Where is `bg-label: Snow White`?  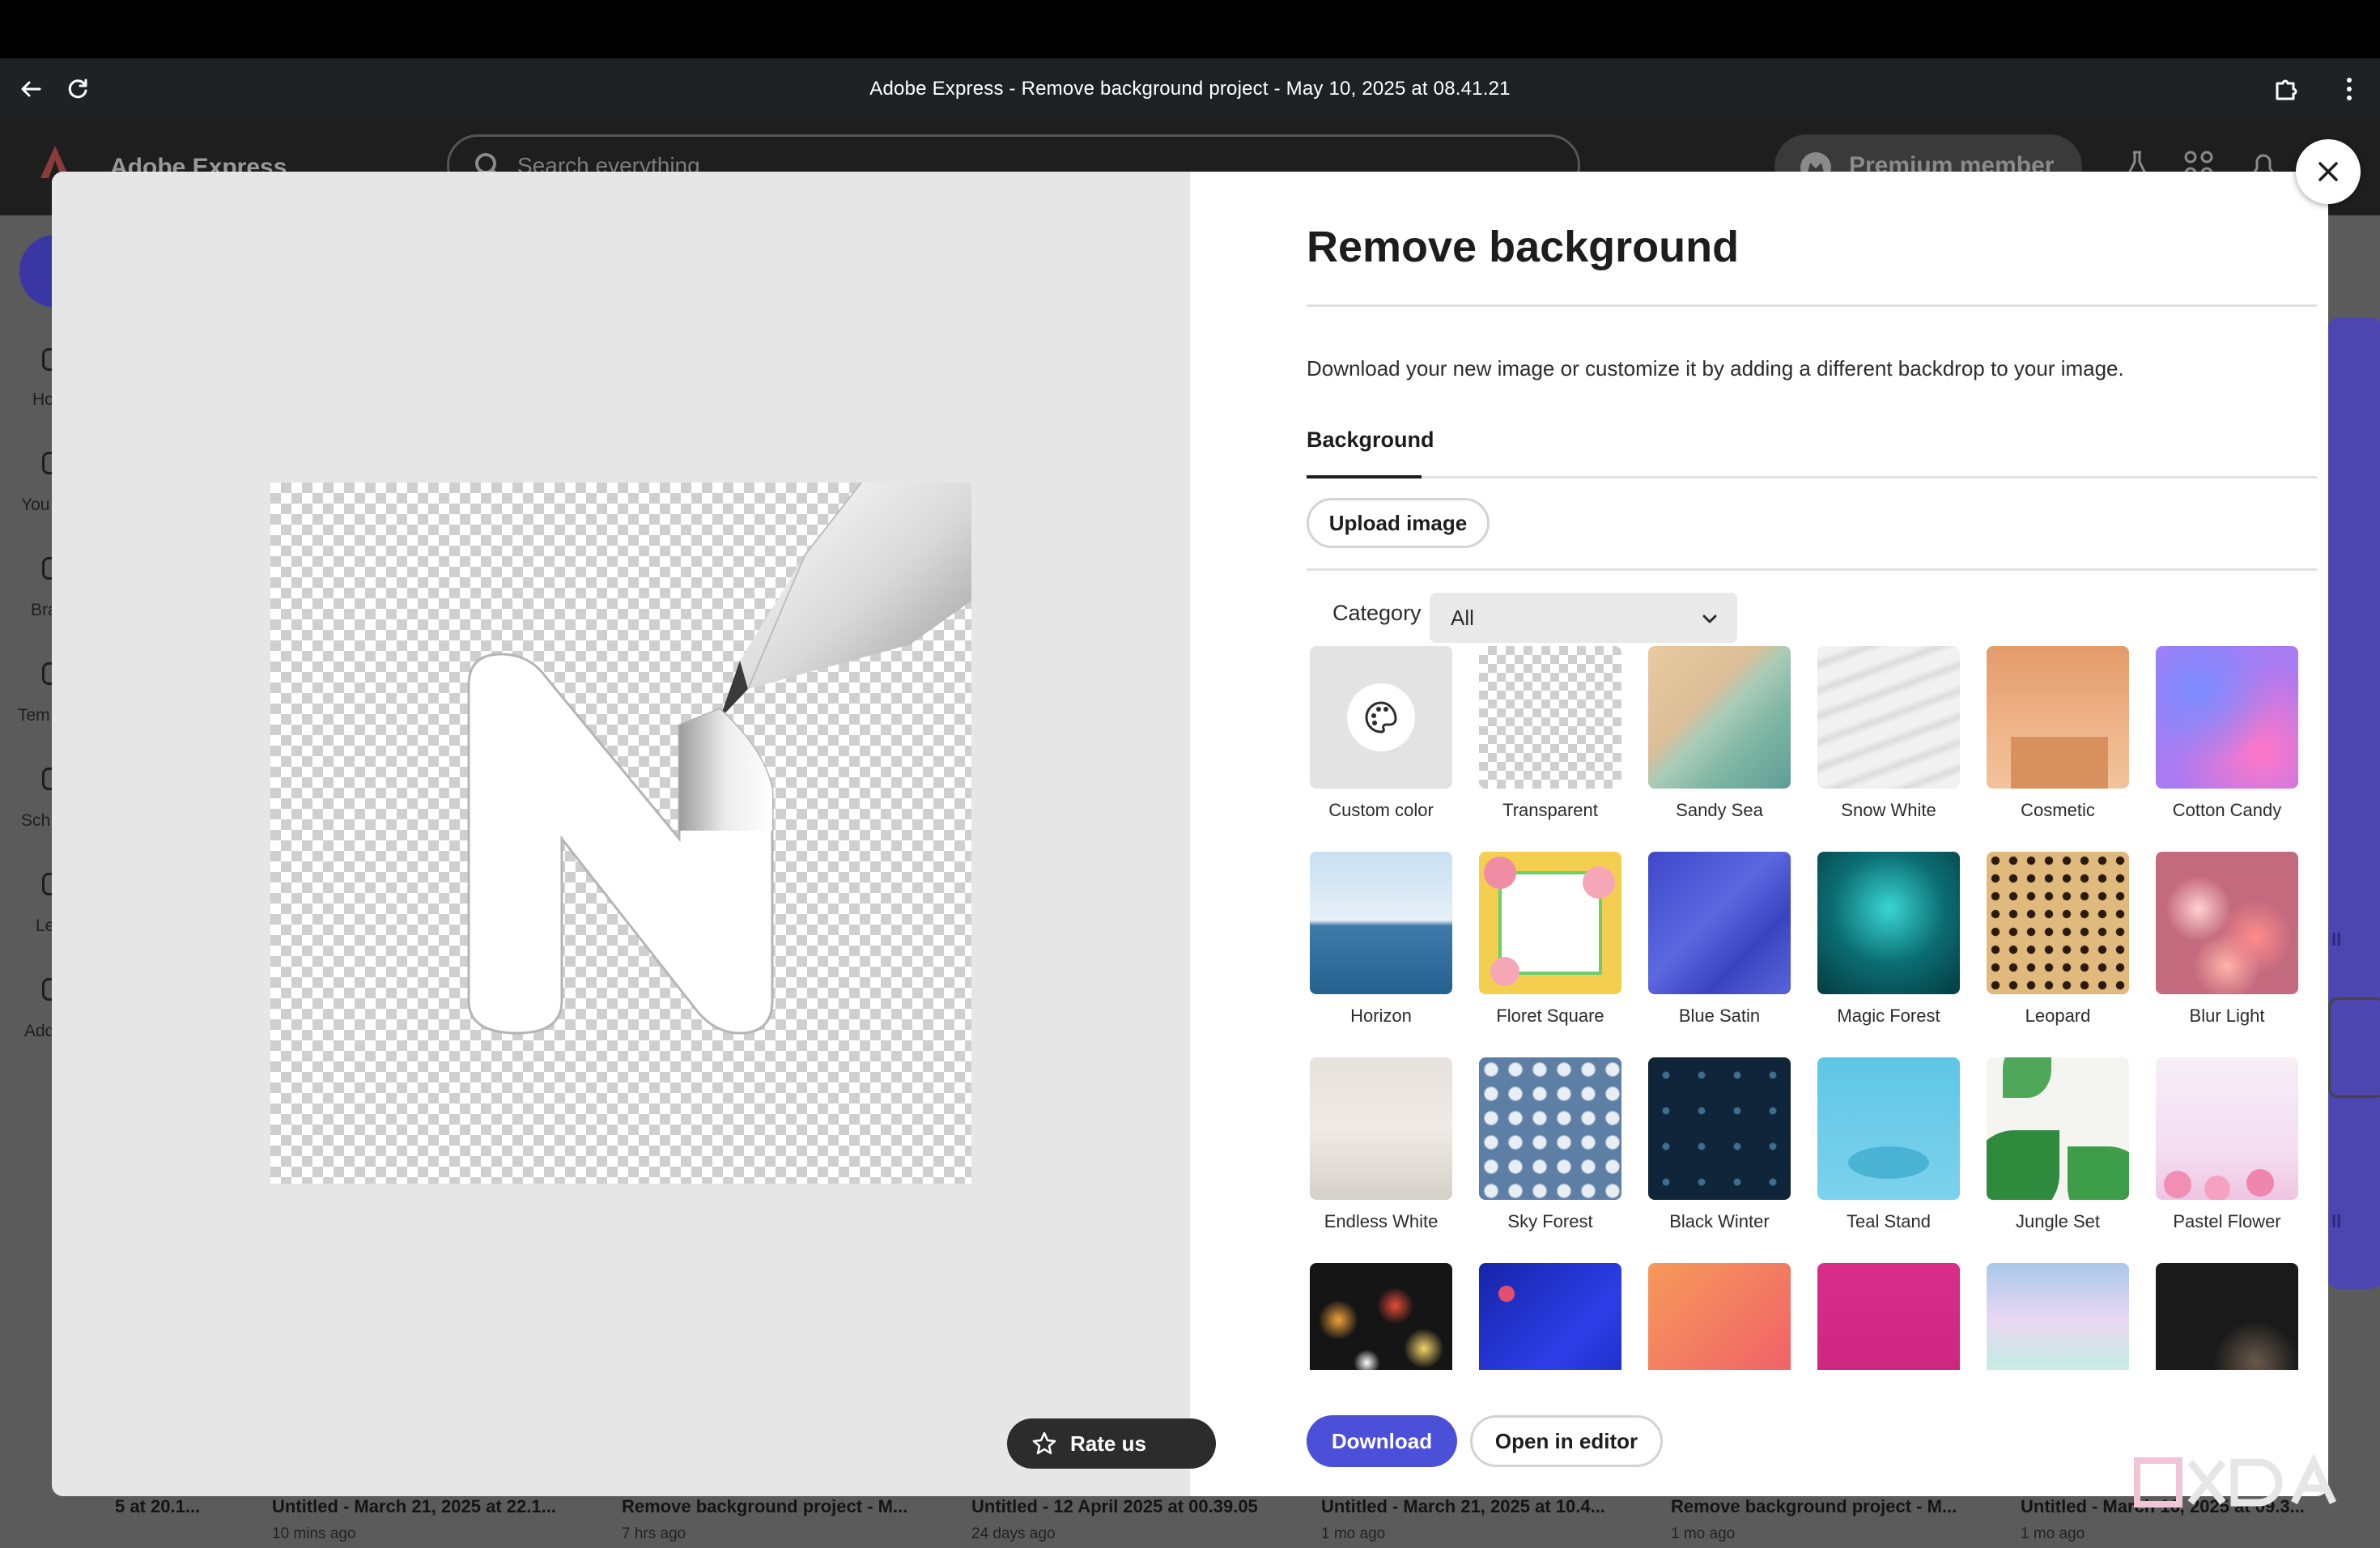 bg-label: Snow White is located at coordinates (1889, 810).